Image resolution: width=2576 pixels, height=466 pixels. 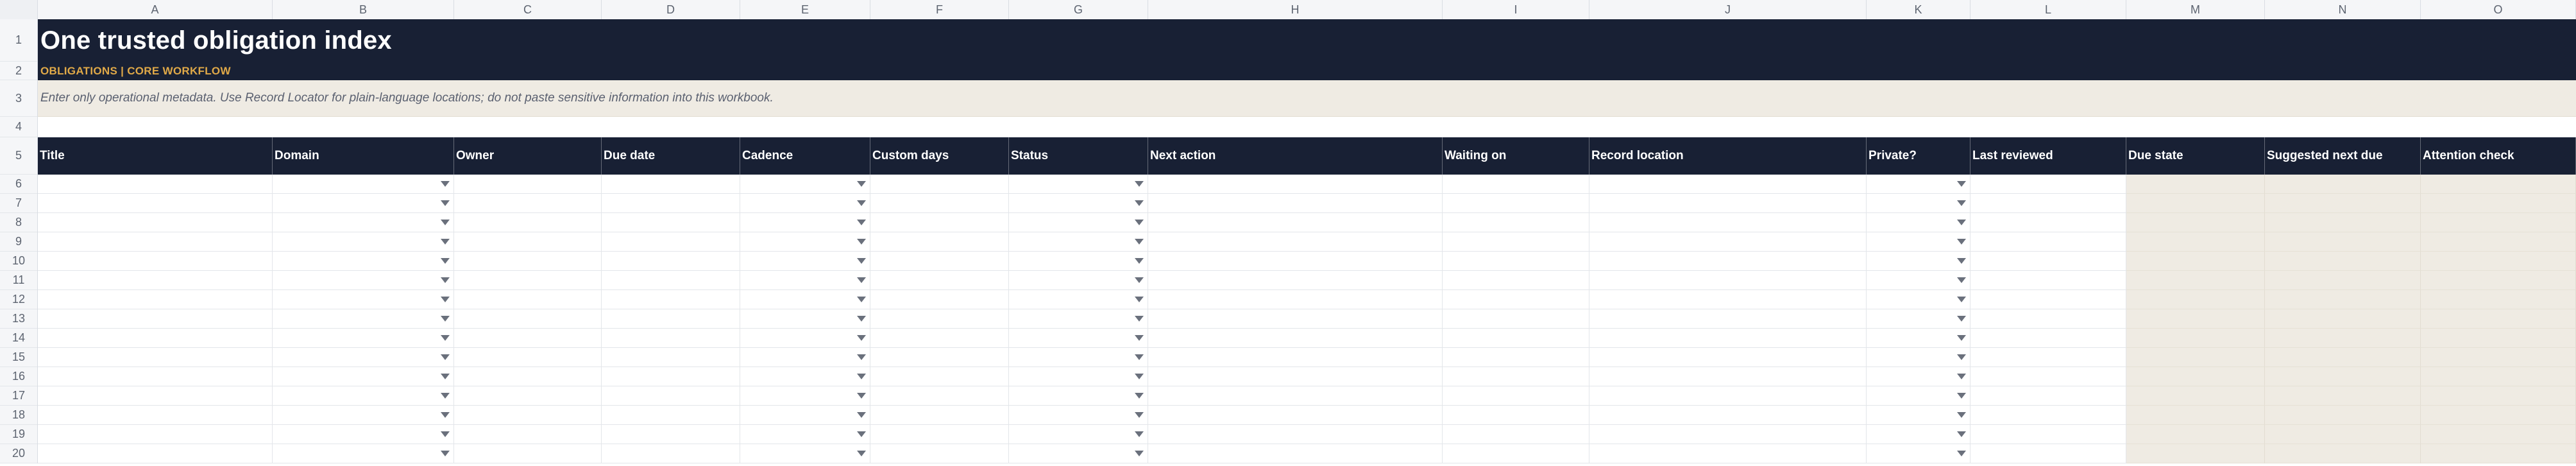 What do you see at coordinates (135, 71) in the screenshot?
I see `section-subtitle: OBLIGATIONS | CORE WORKFLOW` at bounding box center [135, 71].